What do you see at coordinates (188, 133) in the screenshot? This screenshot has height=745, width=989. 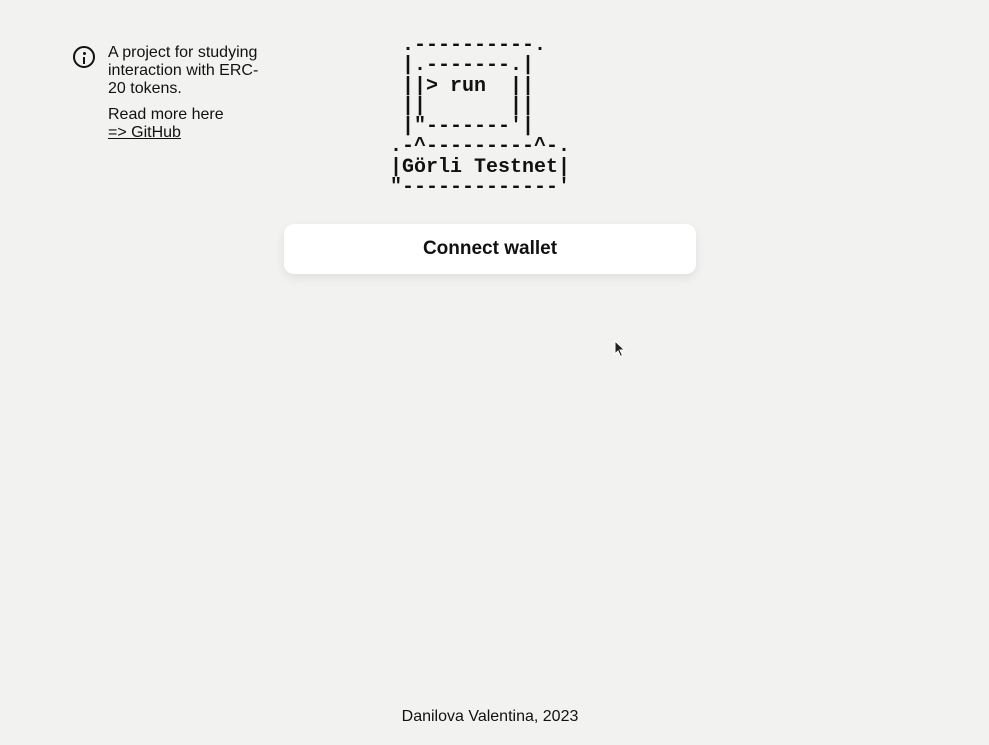 I see `github-link: => GitHub` at bounding box center [188, 133].